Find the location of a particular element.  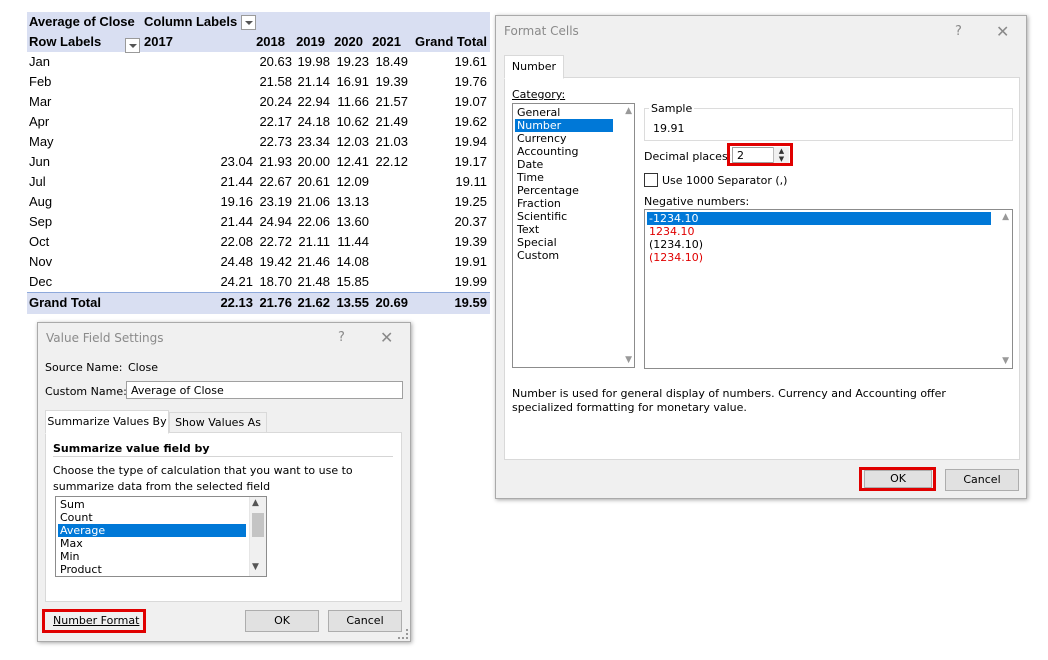

category-item-number: Number is located at coordinates (564, 125).